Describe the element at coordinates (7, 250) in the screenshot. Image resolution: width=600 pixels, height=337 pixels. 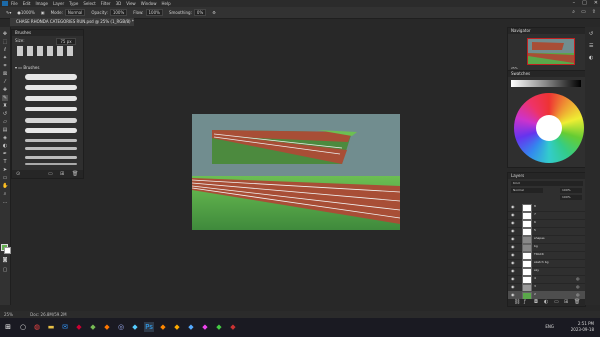
I see `background-color-swatch` at that location.